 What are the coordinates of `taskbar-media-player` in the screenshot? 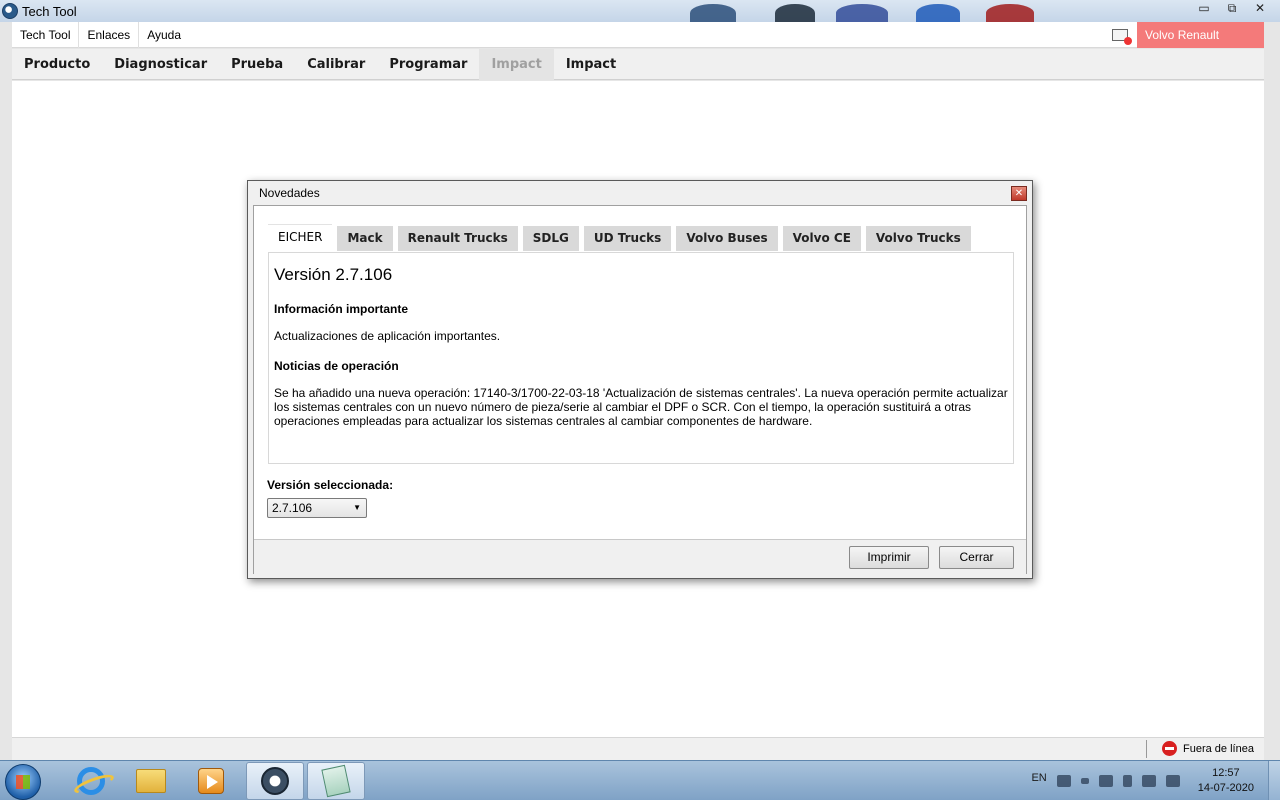 It's located at (211, 781).